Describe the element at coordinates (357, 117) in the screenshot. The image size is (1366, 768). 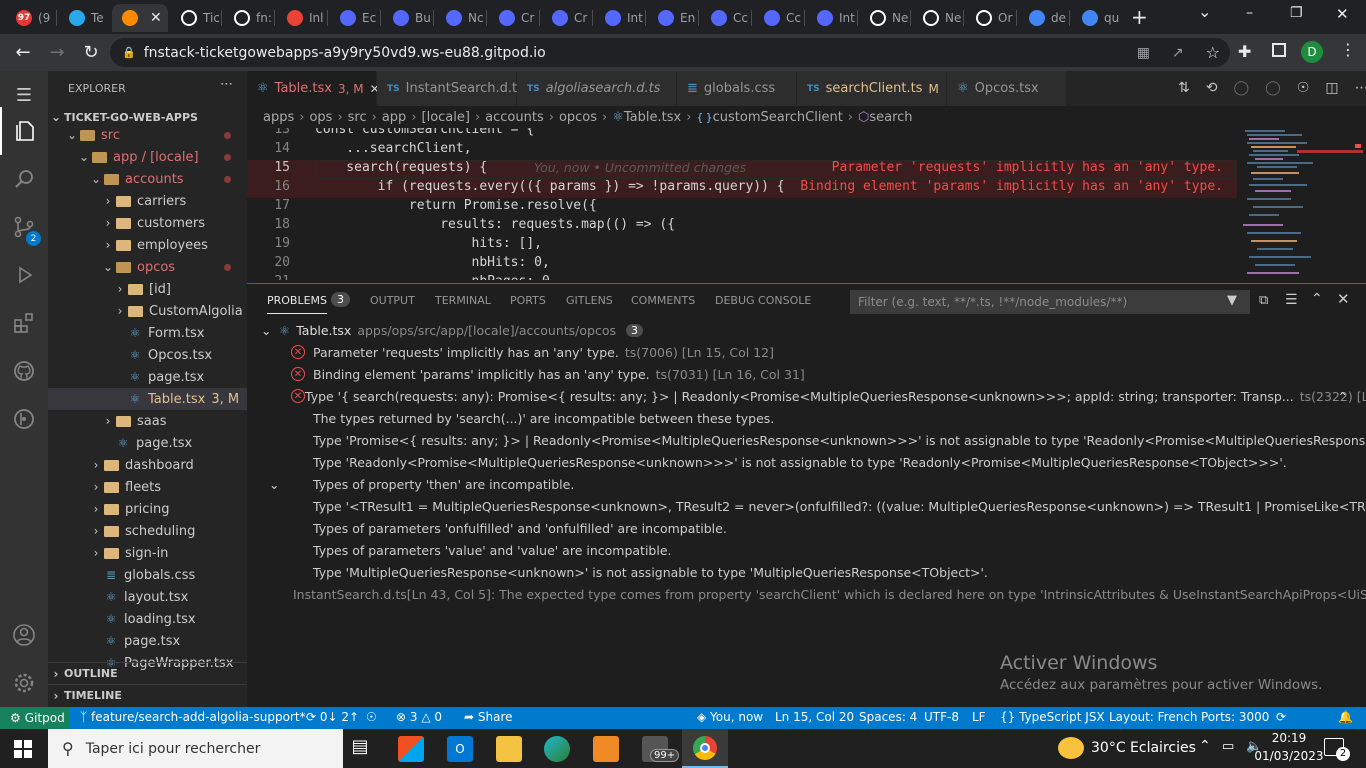
I see `breadcrumb-item: src` at that location.